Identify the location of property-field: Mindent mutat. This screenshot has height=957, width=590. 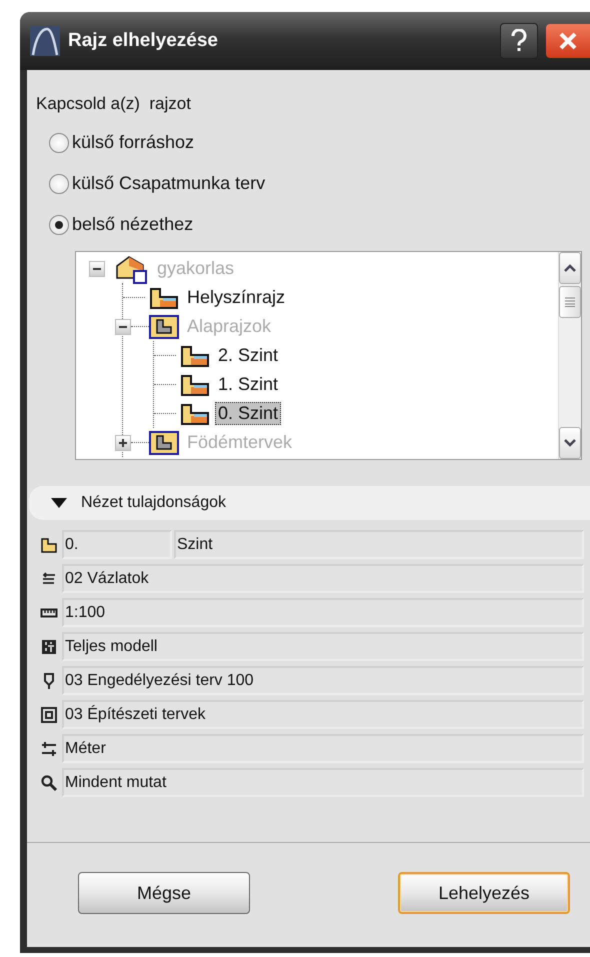
(323, 782).